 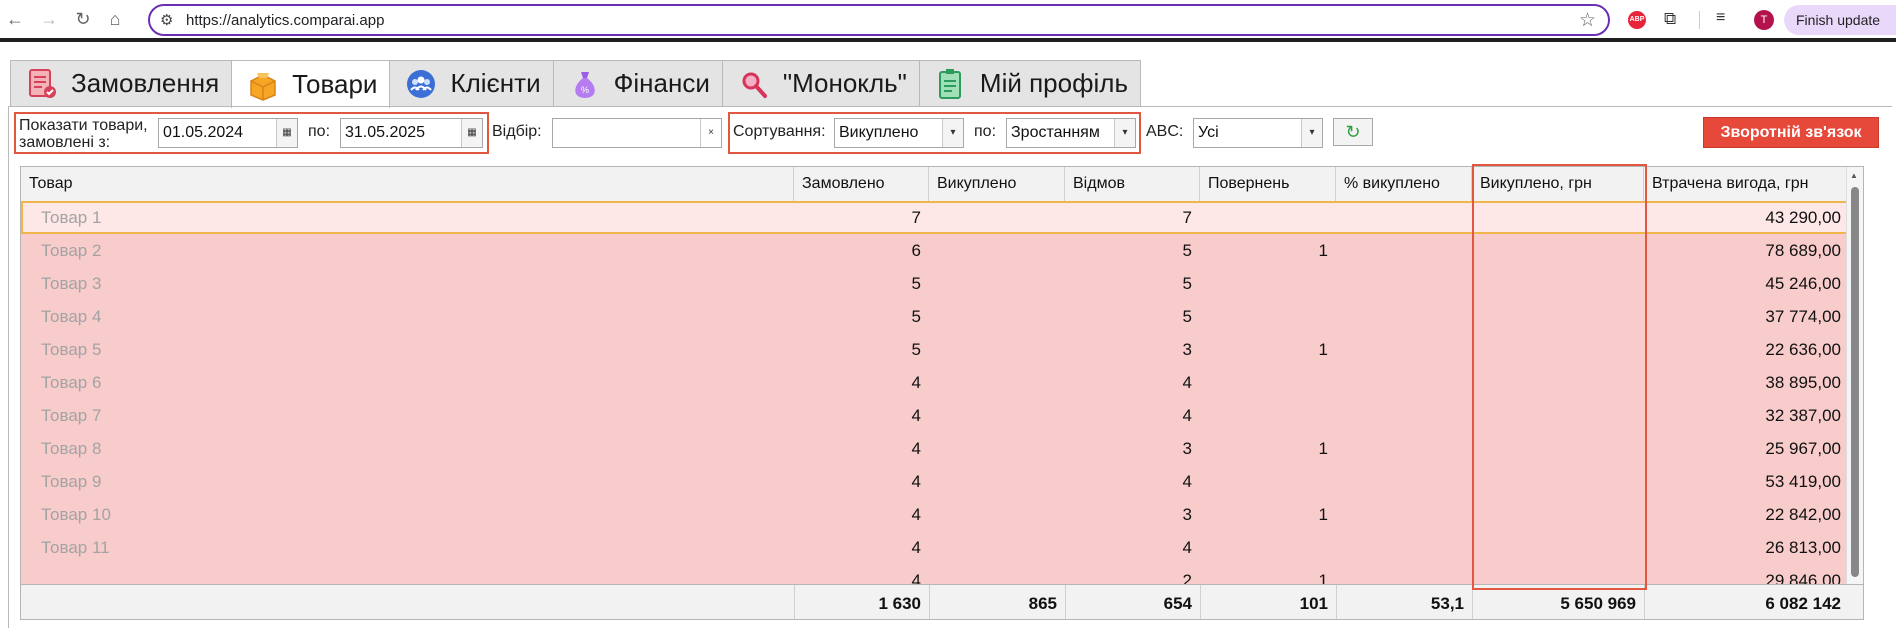 I want to click on table-row: 4 2 1 29 846,00, so click(x=942, y=574).